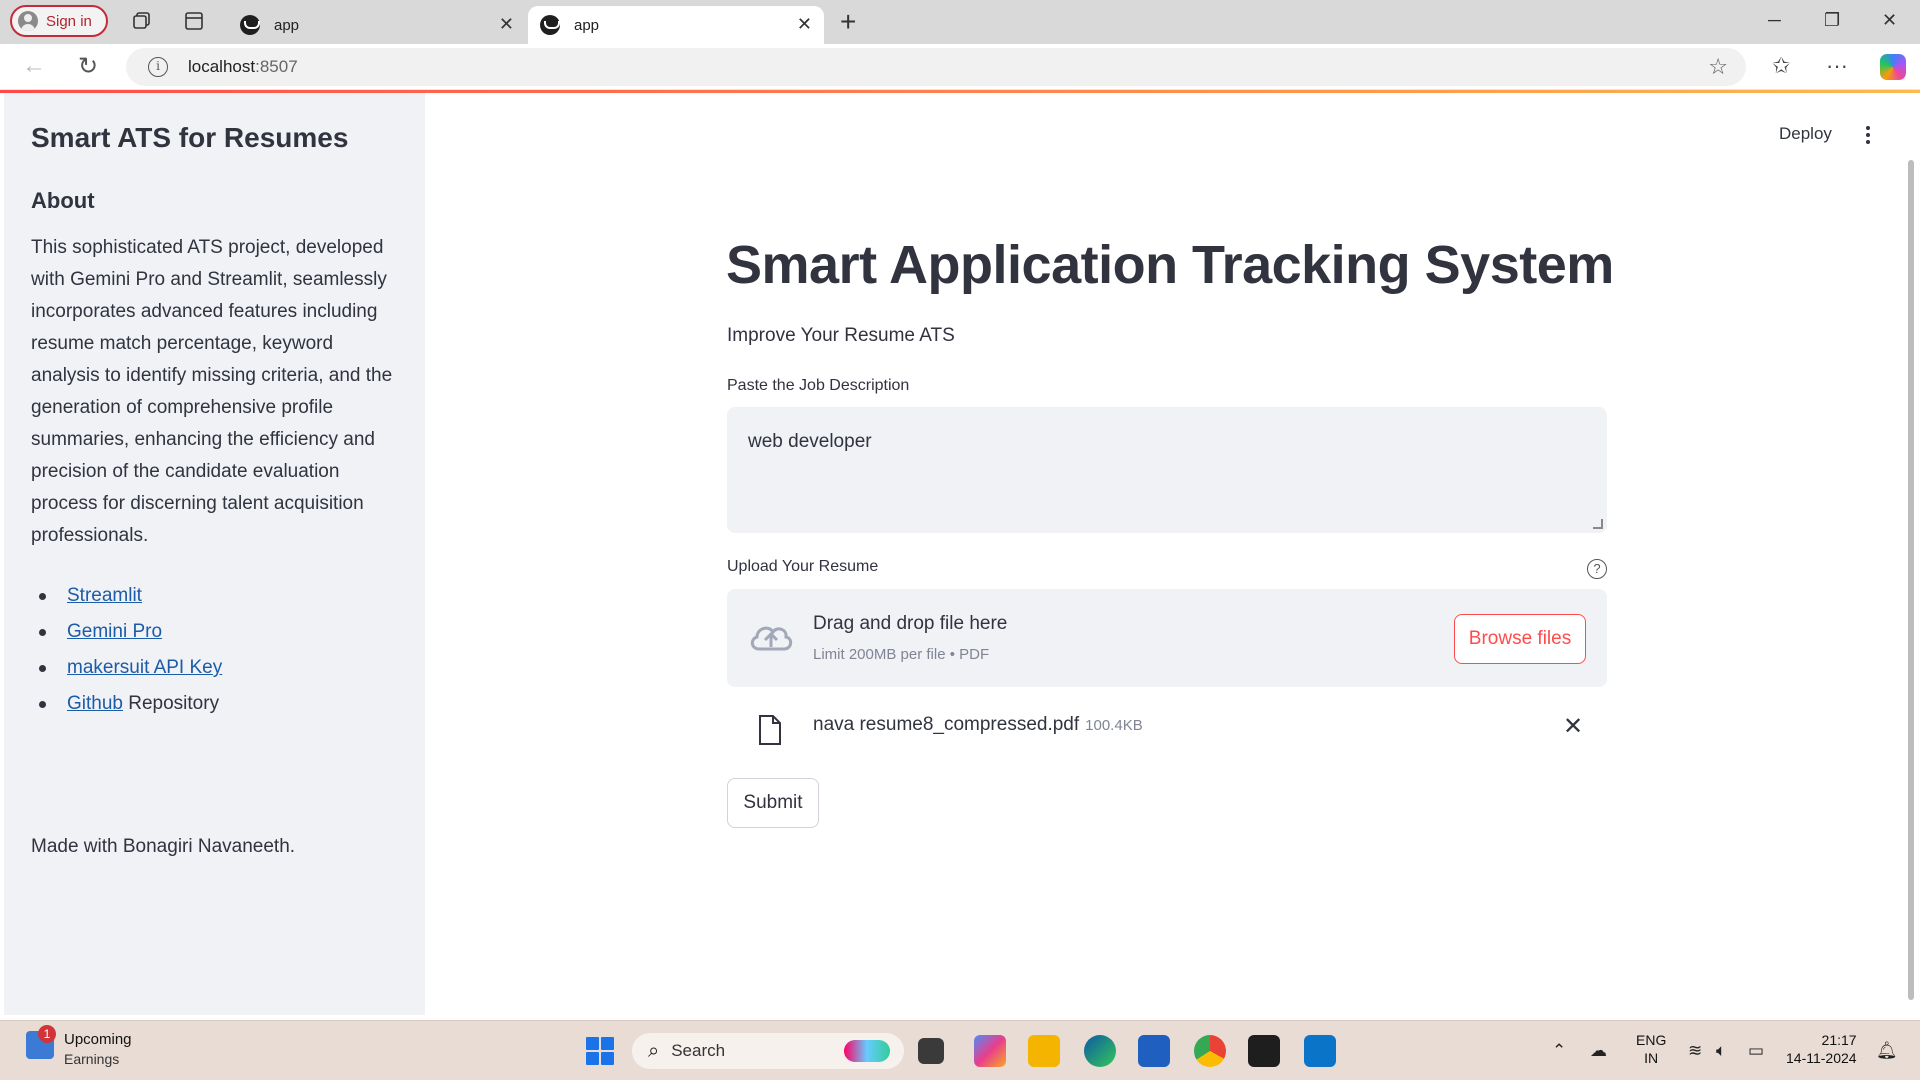  Describe the element at coordinates (1559, 1051) in the screenshot. I see `show-hidden-icons-icon: ⌃` at that location.